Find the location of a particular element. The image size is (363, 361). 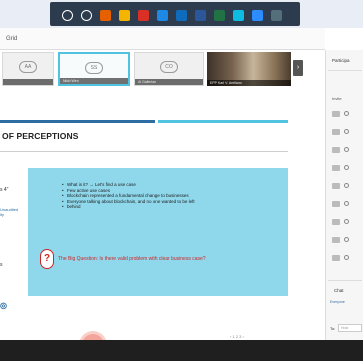

avatar: SS is located at coordinates (94, 68).